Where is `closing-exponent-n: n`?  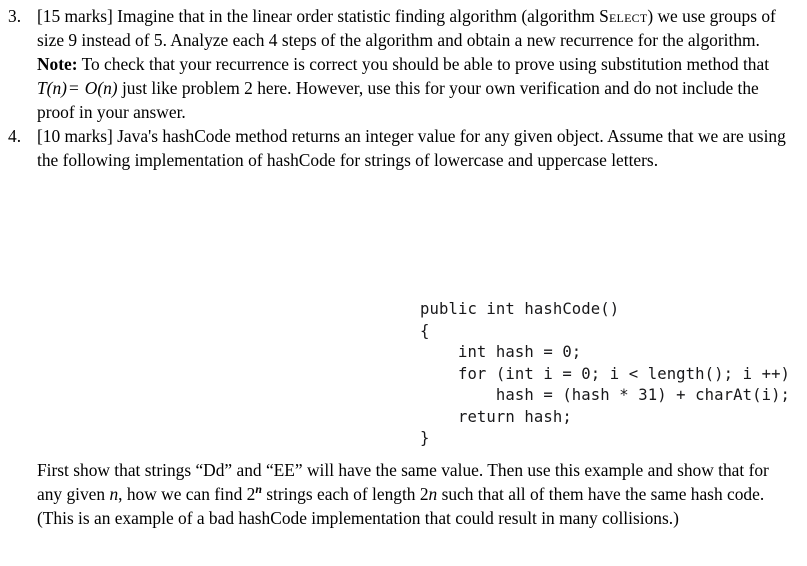
closing-exponent-n: n is located at coordinates (258, 489).